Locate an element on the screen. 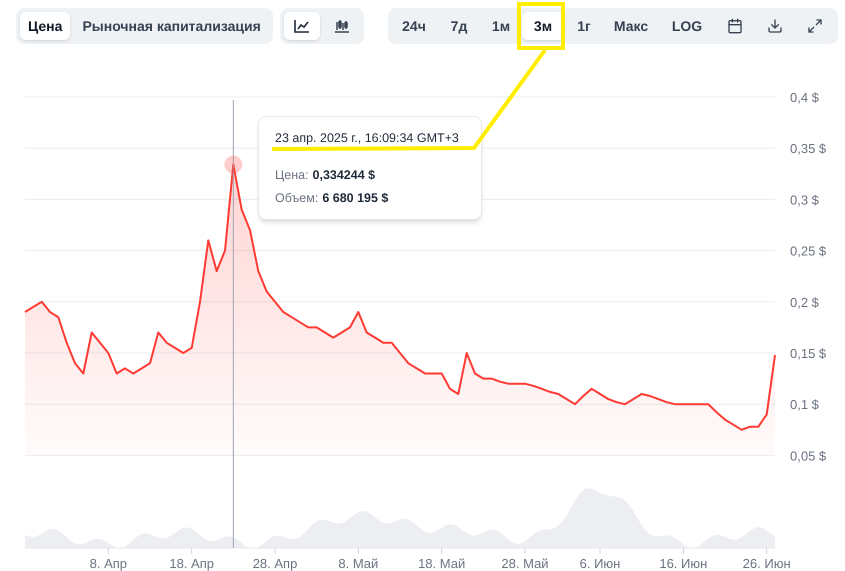 The height and width of the screenshot is (571, 845). calendar-icon is located at coordinates (735, 26).